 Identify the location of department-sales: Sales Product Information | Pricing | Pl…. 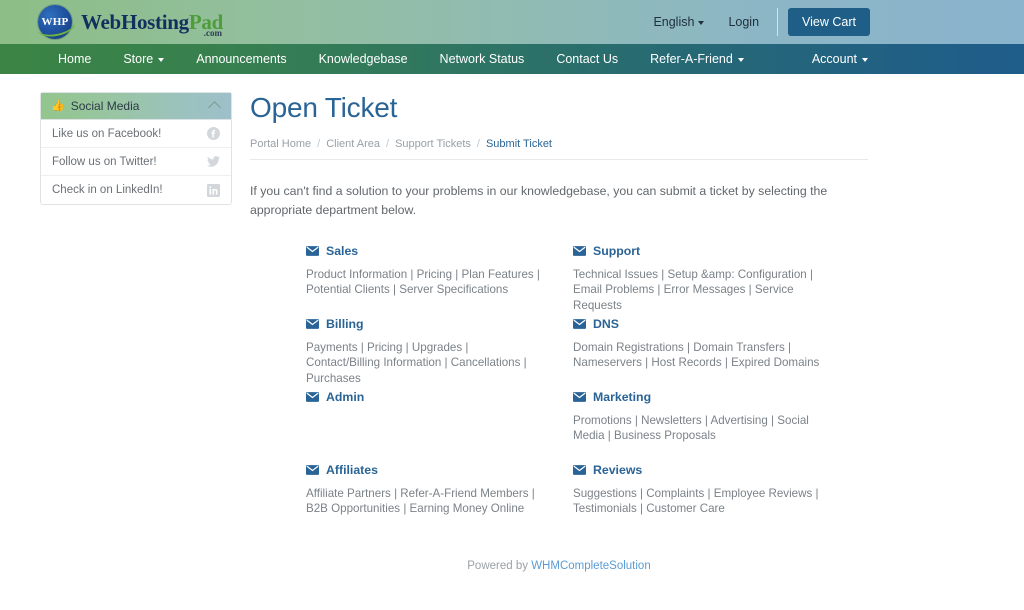
(439, 280).